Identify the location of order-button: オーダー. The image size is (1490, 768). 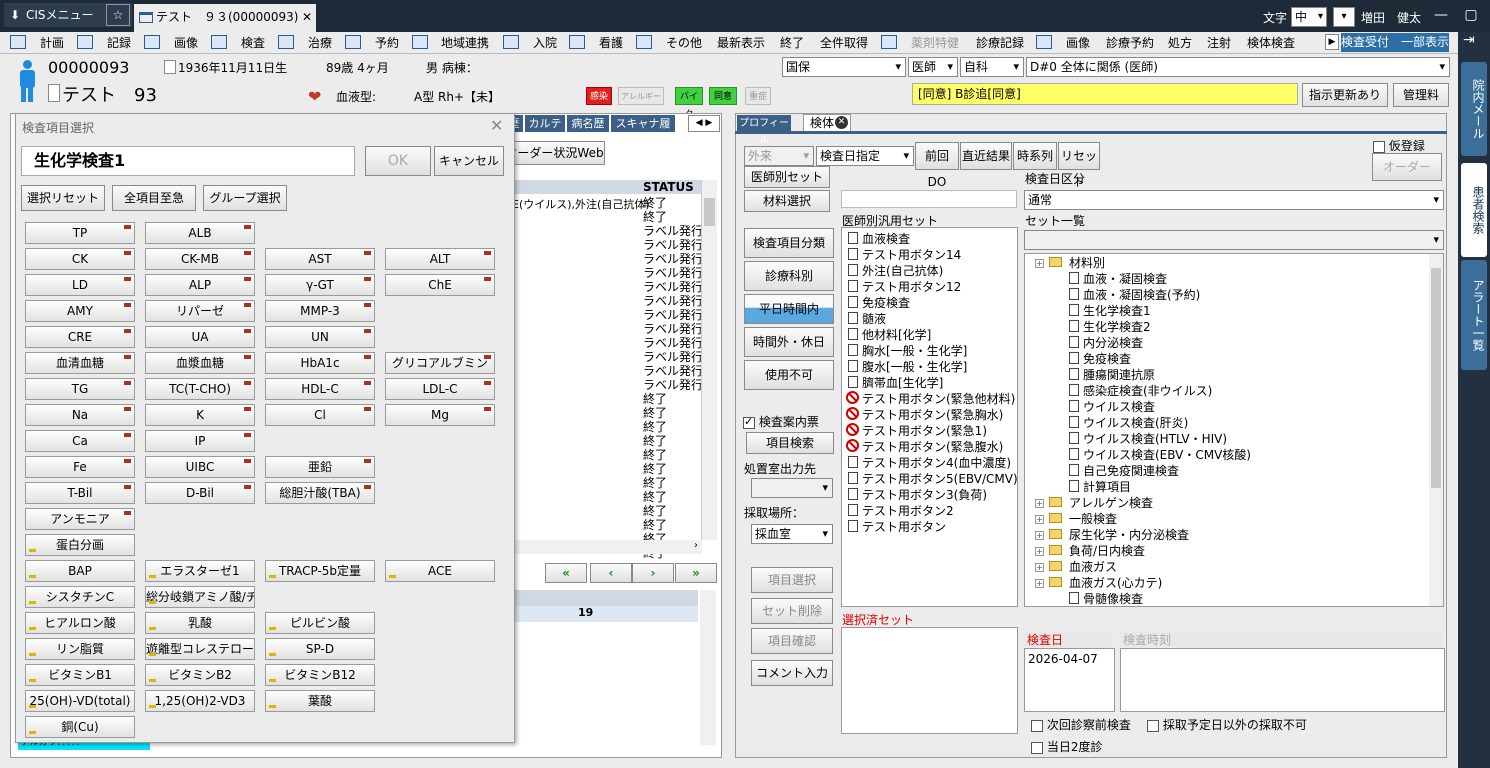
(1407, 167).